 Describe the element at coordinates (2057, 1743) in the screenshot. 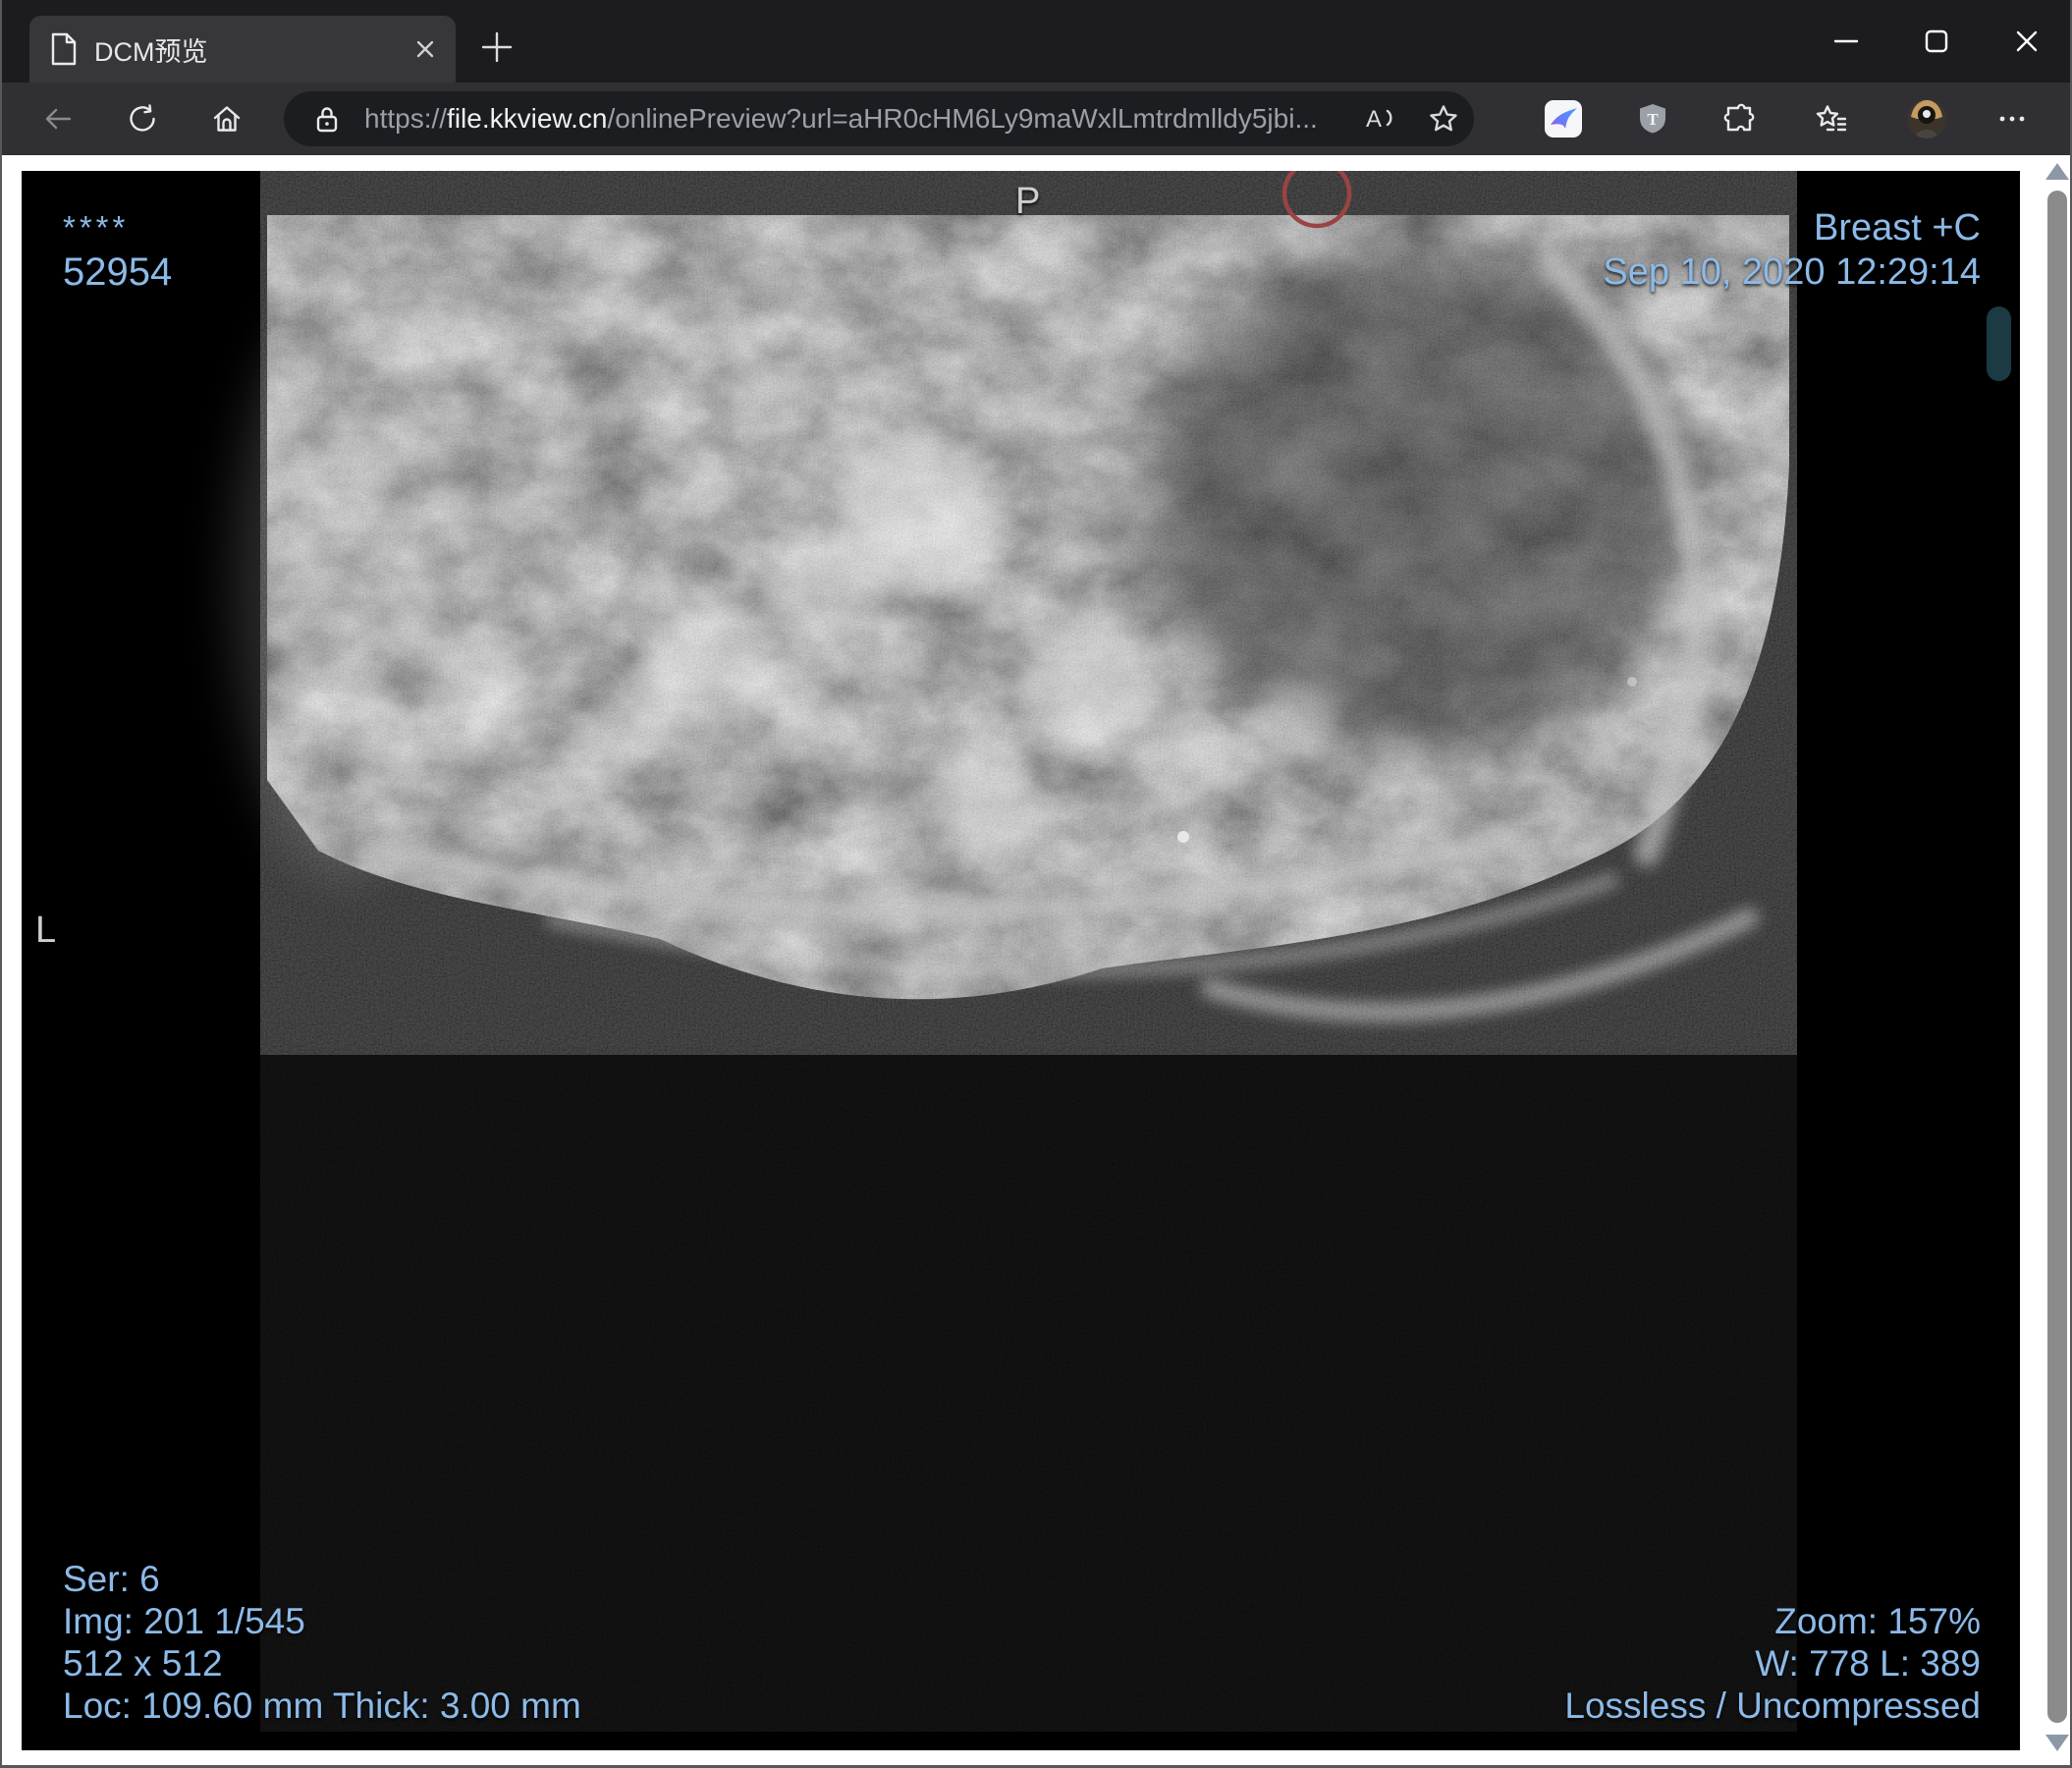

I see `scrollbar-down-arrow-icon` at that location.